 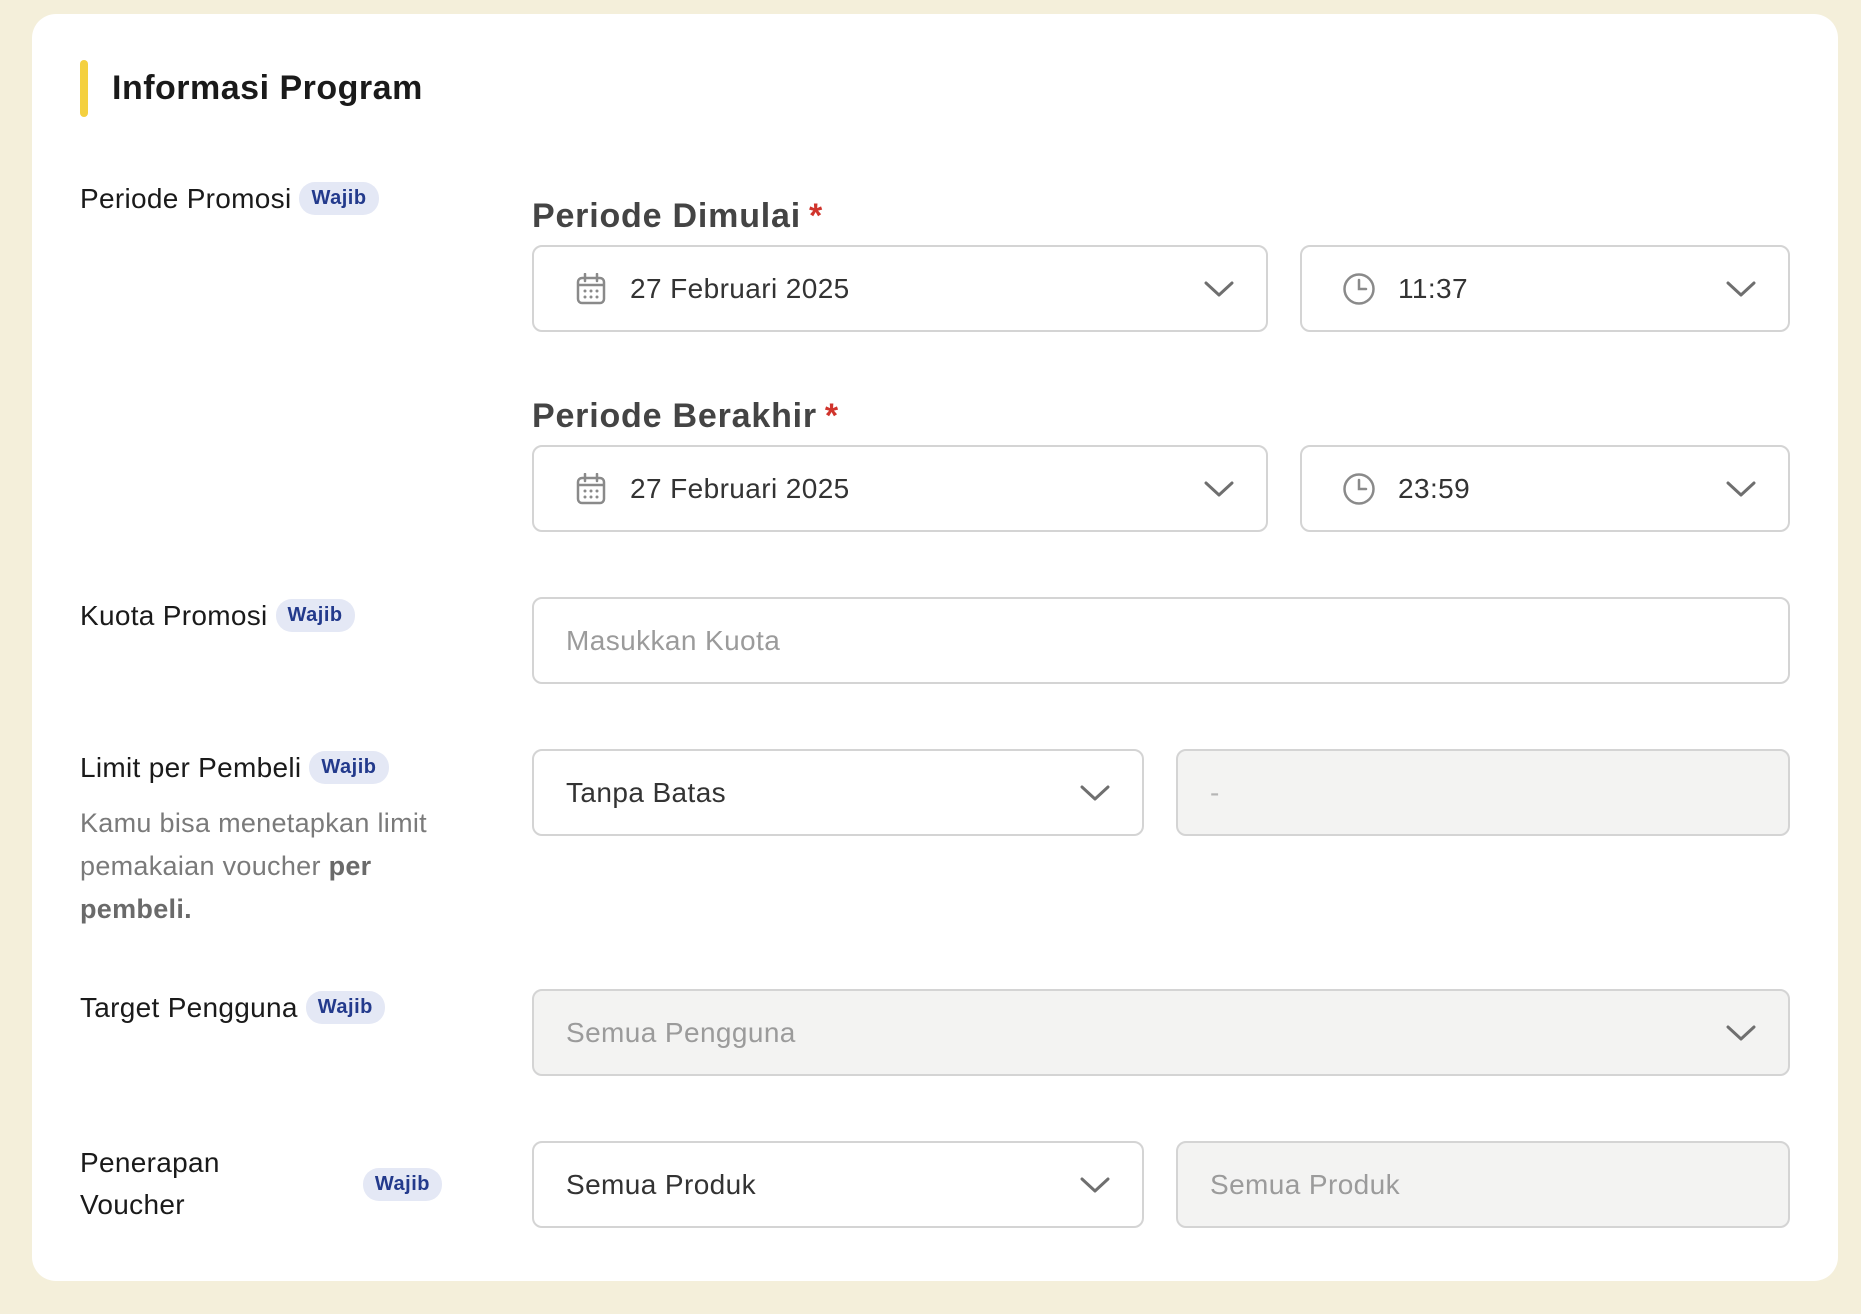 What do you see at coordinates (1545, 488) in the screenshot?
I see `end-time-picker: 23:59` at bounding box center [1545, 488].